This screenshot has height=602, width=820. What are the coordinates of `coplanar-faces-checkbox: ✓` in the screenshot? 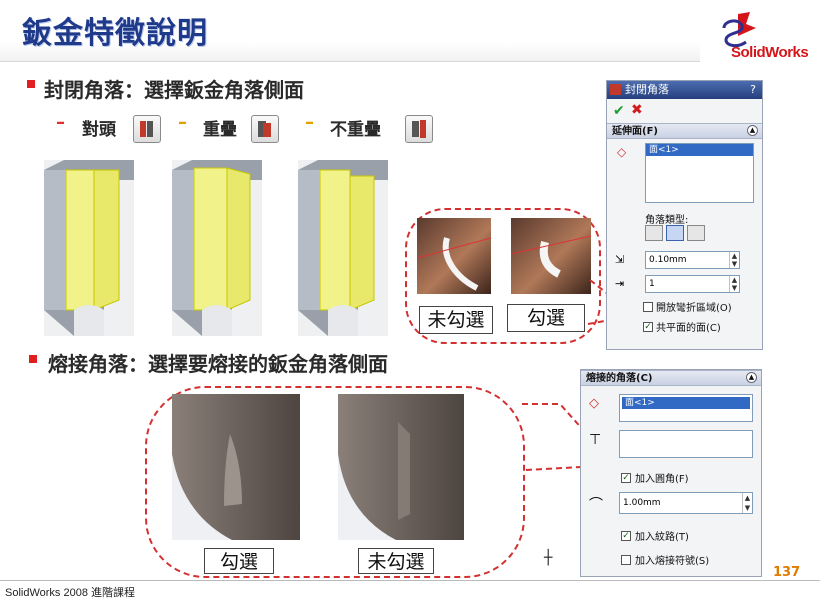 It's located at (648, 326).